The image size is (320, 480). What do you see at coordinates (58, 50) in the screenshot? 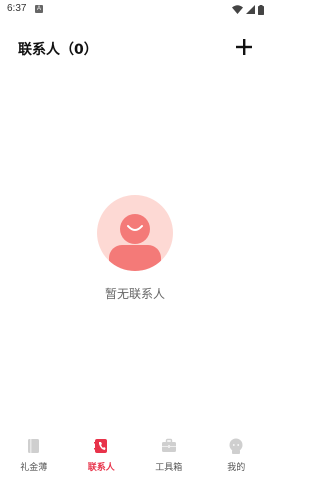
I see `page-title: 联系人（0）` at bounding box center [58, 50].